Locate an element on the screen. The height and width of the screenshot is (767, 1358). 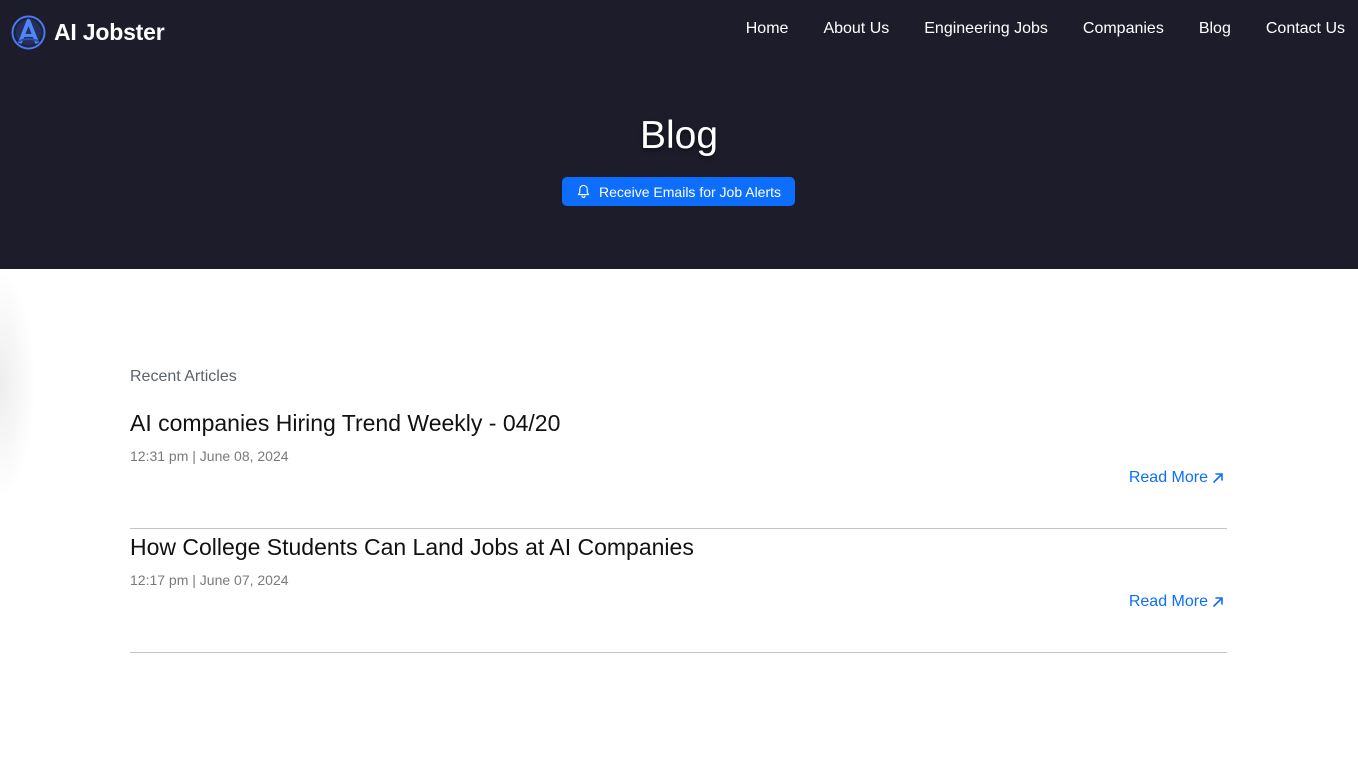
brand-link: AI Jobster is located at coordinates (88, 32).